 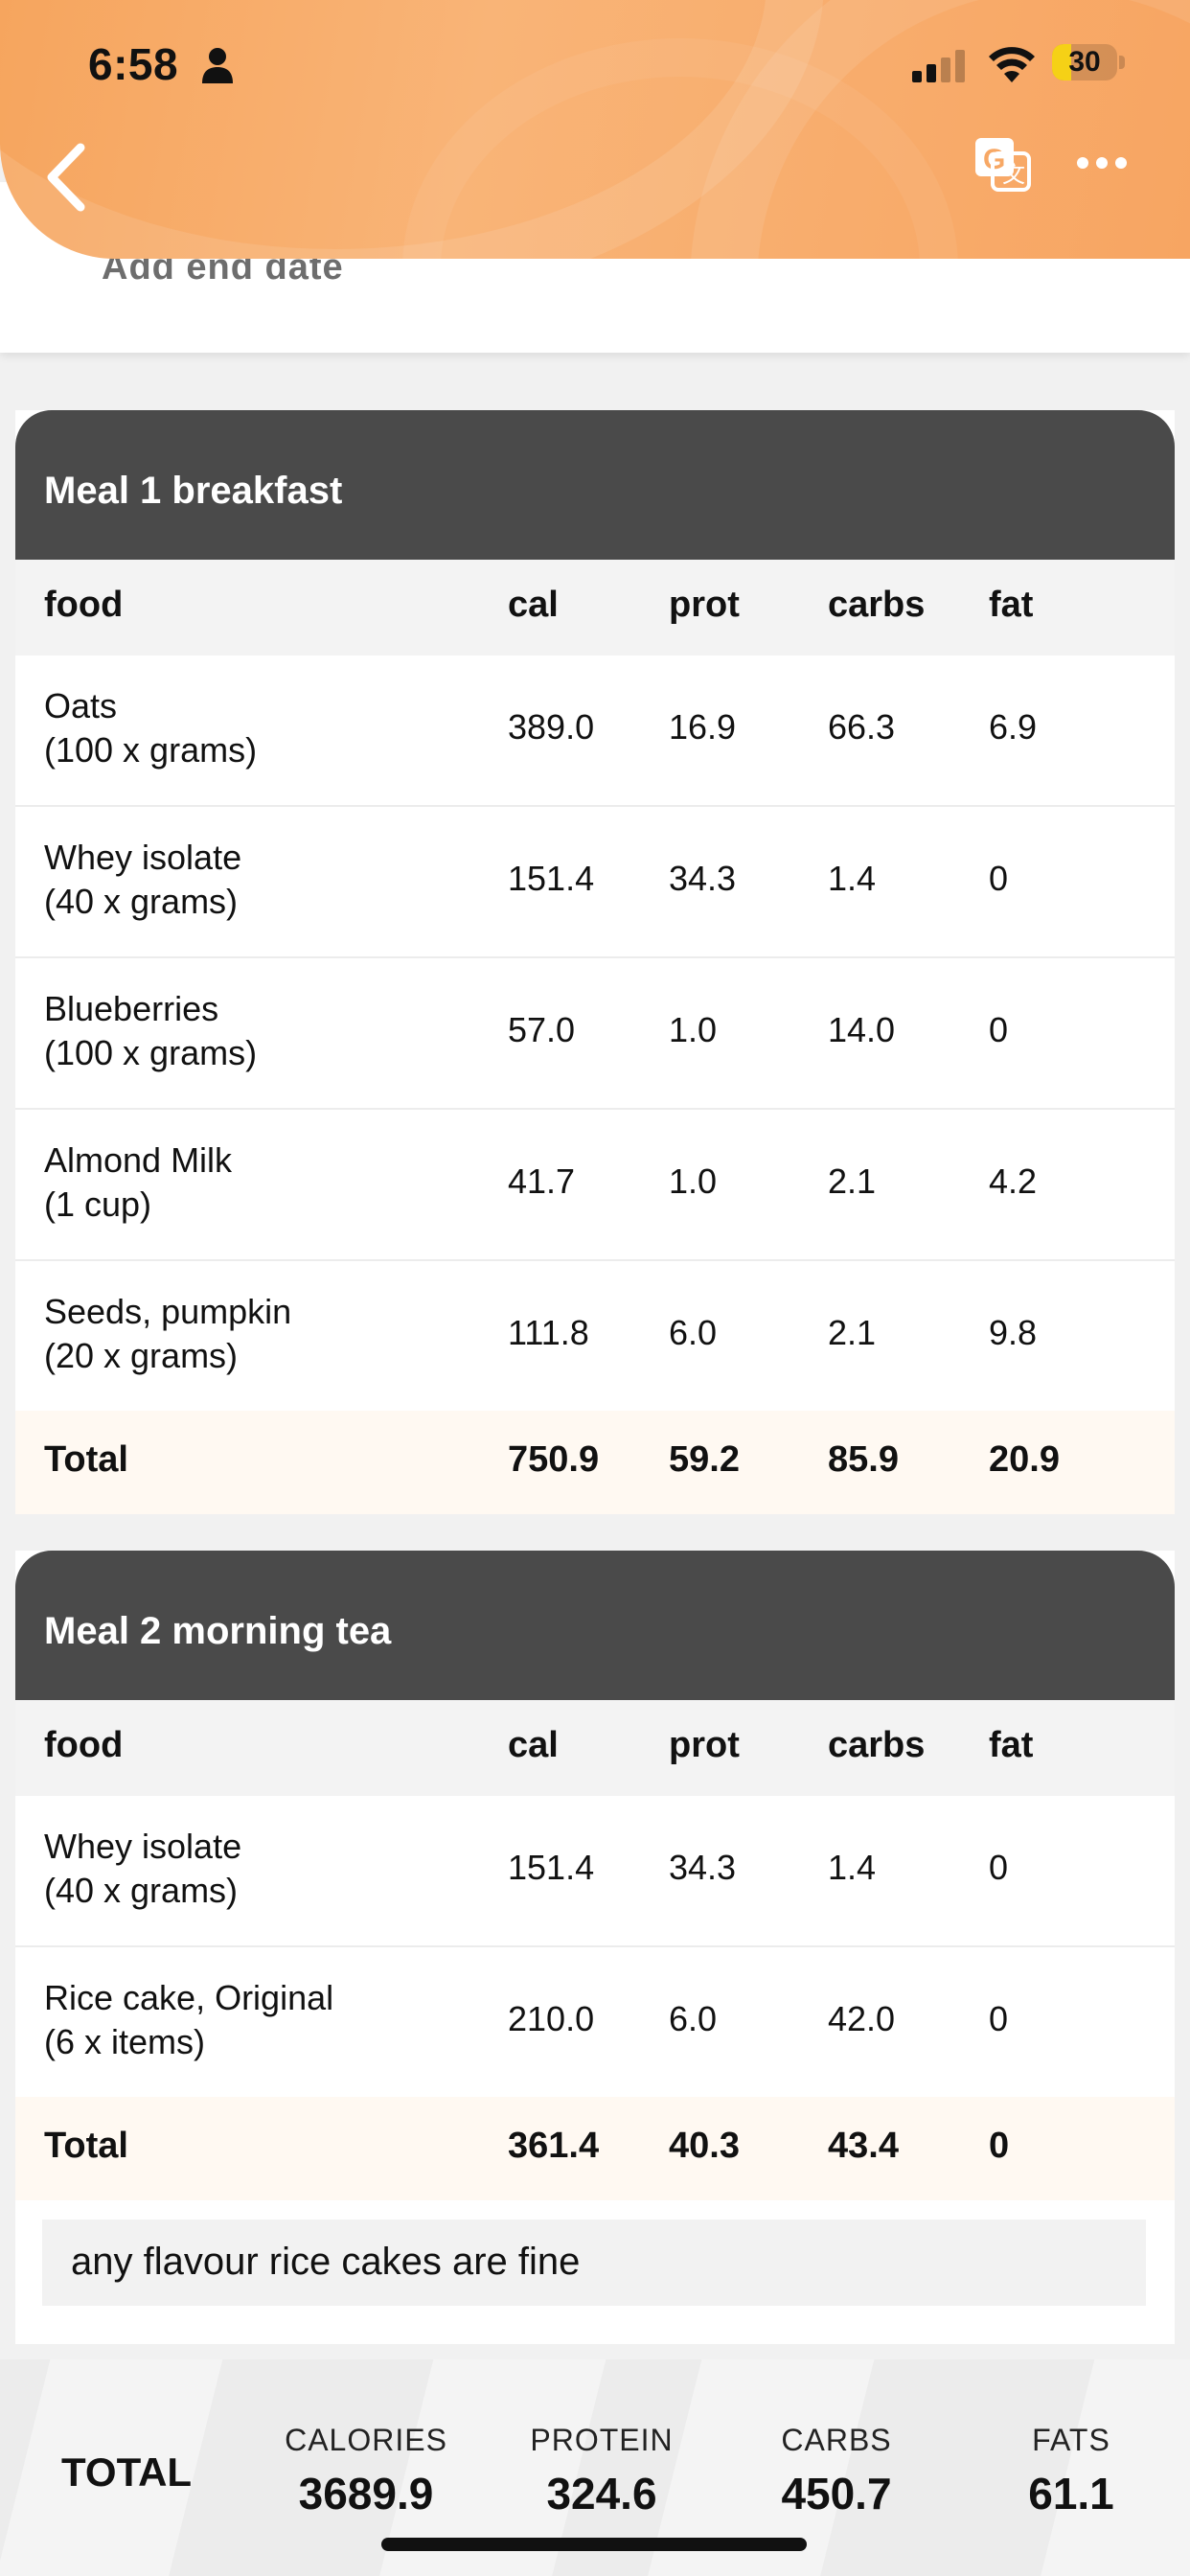 What do you see at coordinates (595, 129) in the screenshot?
I see `app-header: 6:58 30 G 文` at bounding box center [595, 129].